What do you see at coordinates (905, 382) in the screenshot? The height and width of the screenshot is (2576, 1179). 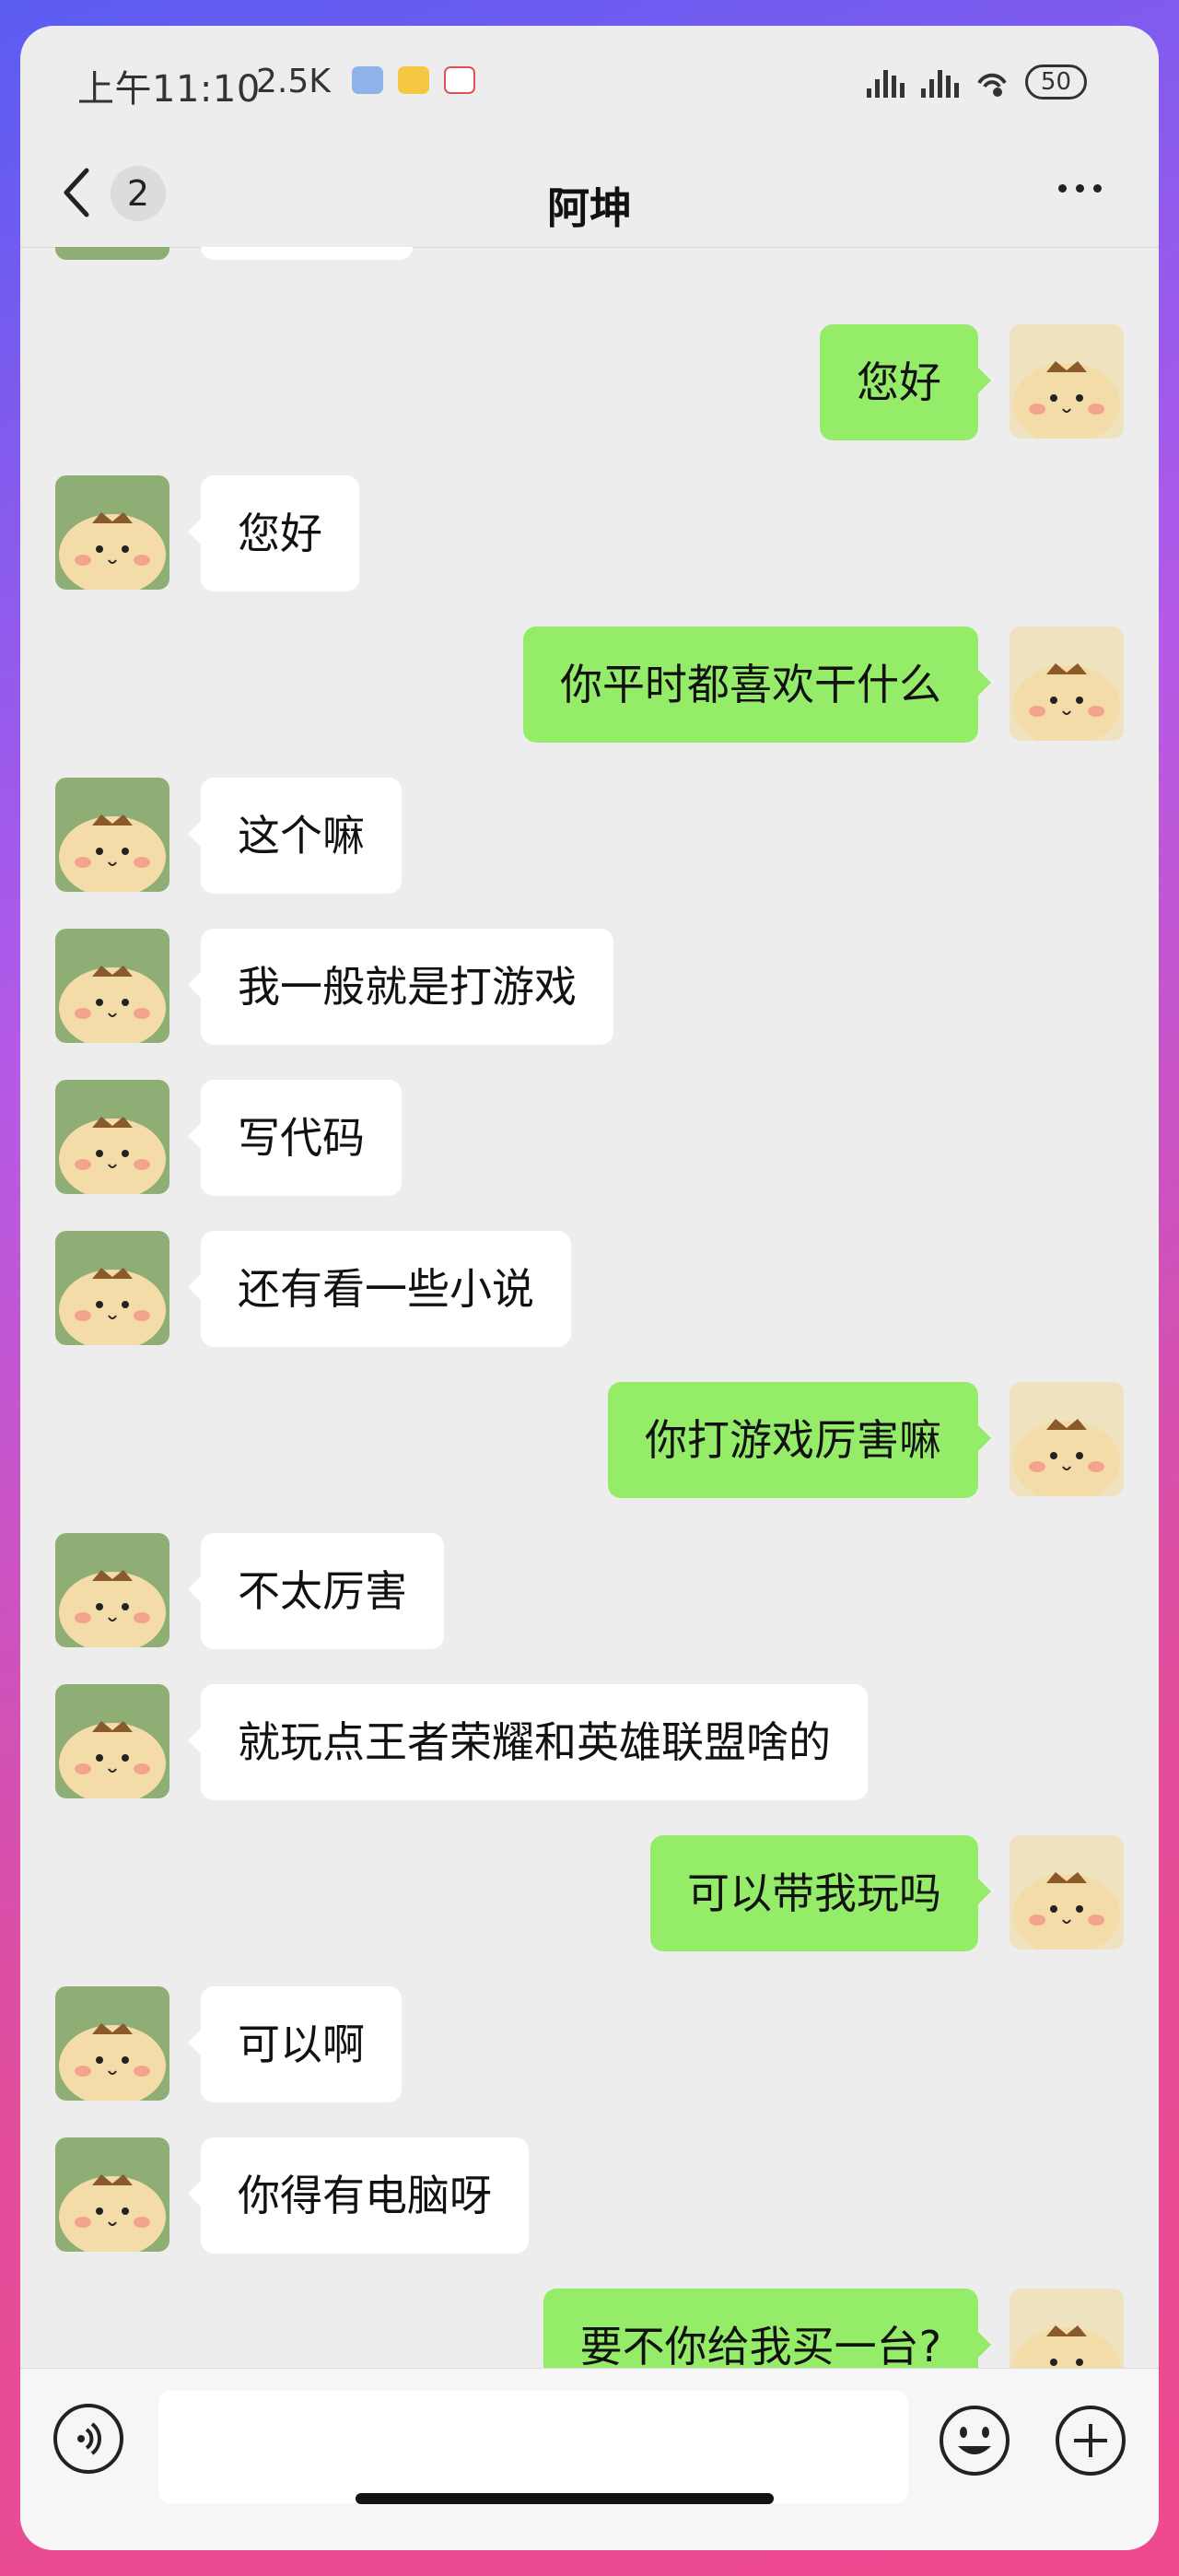 I see `outgoing-message-bubble: 您好` at bounding box center [905, 382].